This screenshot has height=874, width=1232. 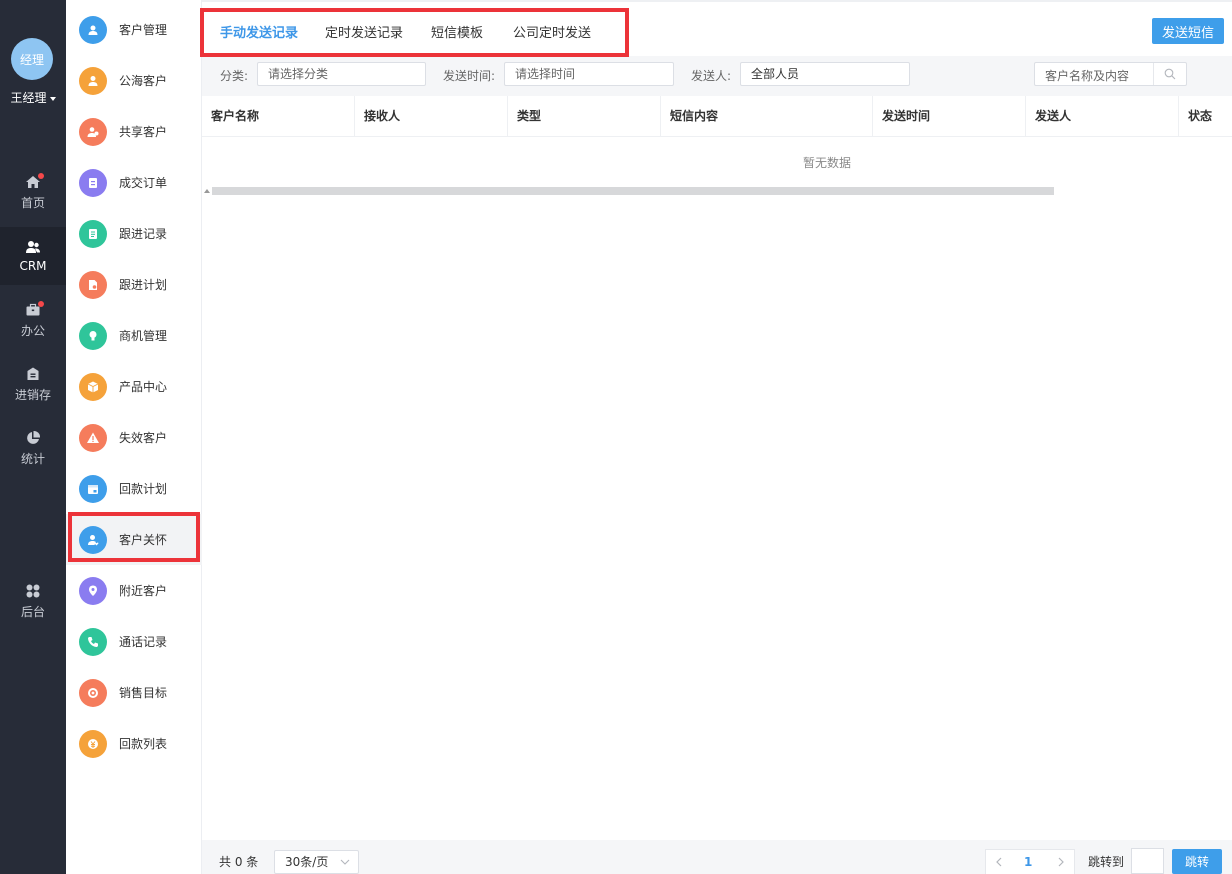 What do you see at coordinates (825, 74) in the screenshot?
I see `sender-select: 全部人员` at bounding box center [825, 74].